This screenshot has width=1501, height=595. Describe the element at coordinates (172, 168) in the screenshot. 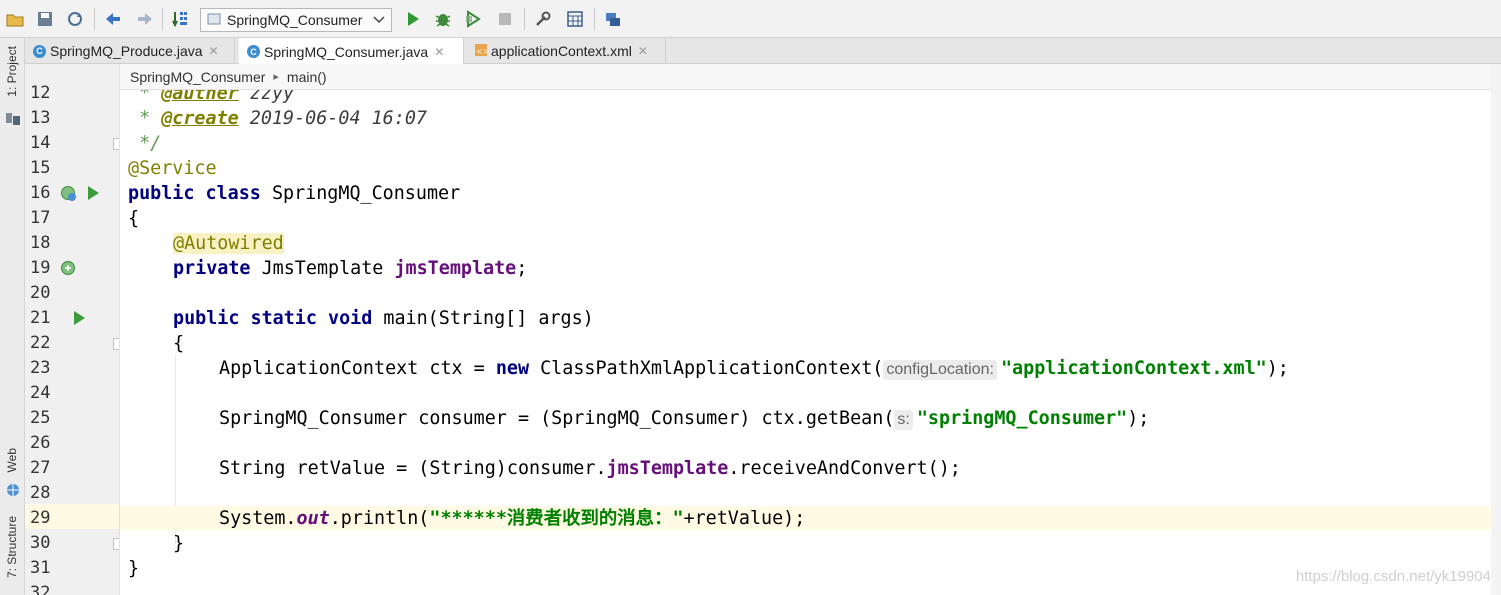

I see `annotation: @Service` at that location.